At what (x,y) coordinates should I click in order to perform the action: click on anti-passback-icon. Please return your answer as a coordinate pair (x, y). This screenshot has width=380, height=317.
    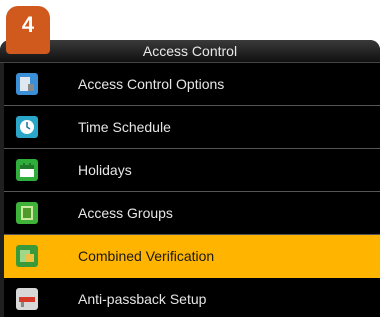
    Looking at the image, I should click on (27, 299).